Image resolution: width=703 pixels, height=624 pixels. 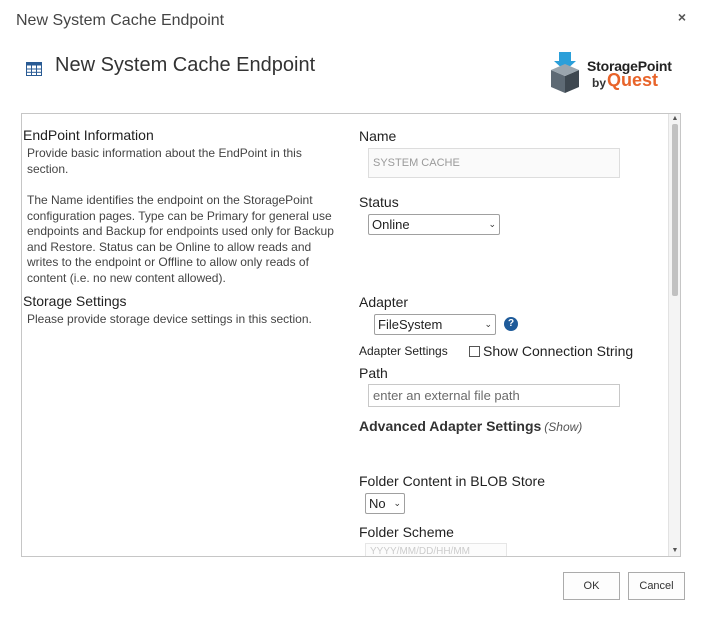 What do you see at coordinates (675, 210) in the screenshot?
I see `scroll-thumb` at bounding box center [675, 210].